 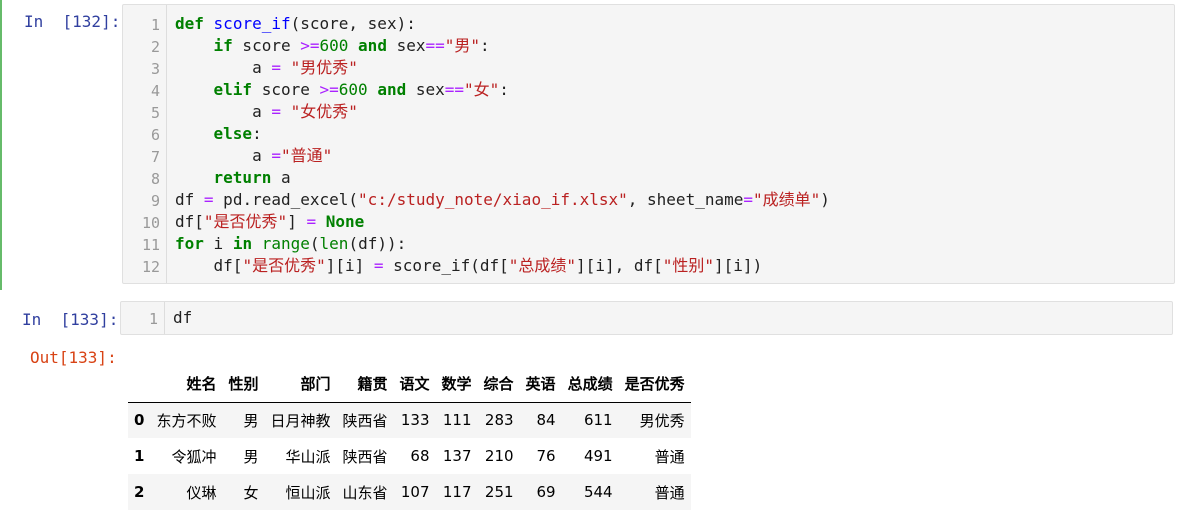 I want to click on line-number: 12, so click(x=150, y=267).